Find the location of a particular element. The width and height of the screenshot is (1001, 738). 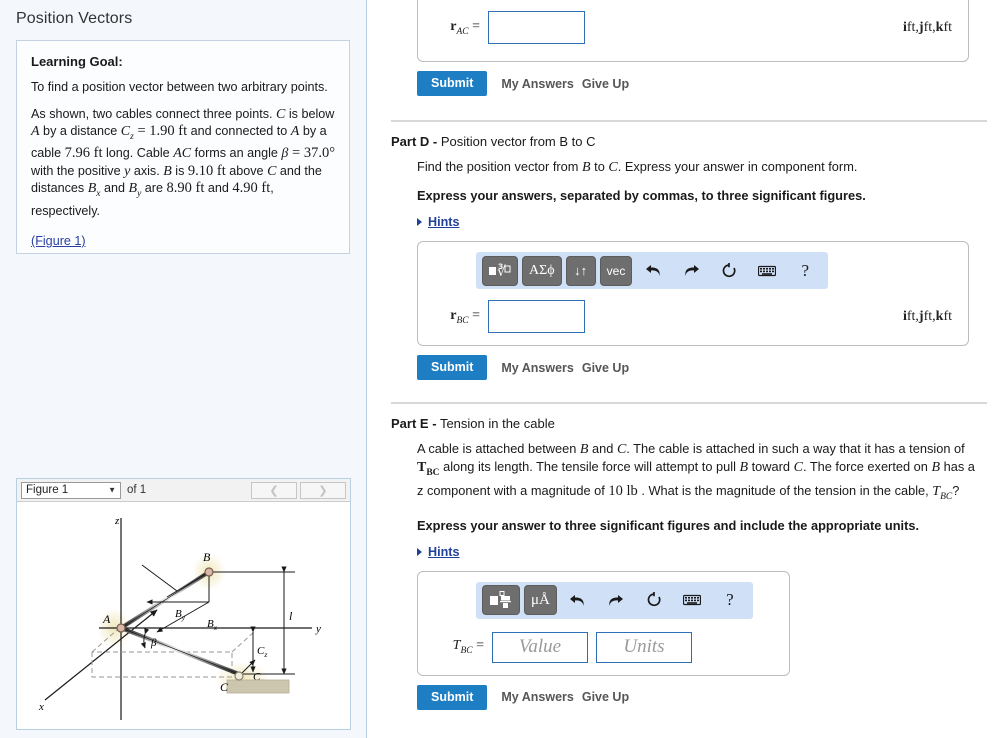

part-d-answer-row: rBC = ift,jft,kft is located at coordinates (693, 316).